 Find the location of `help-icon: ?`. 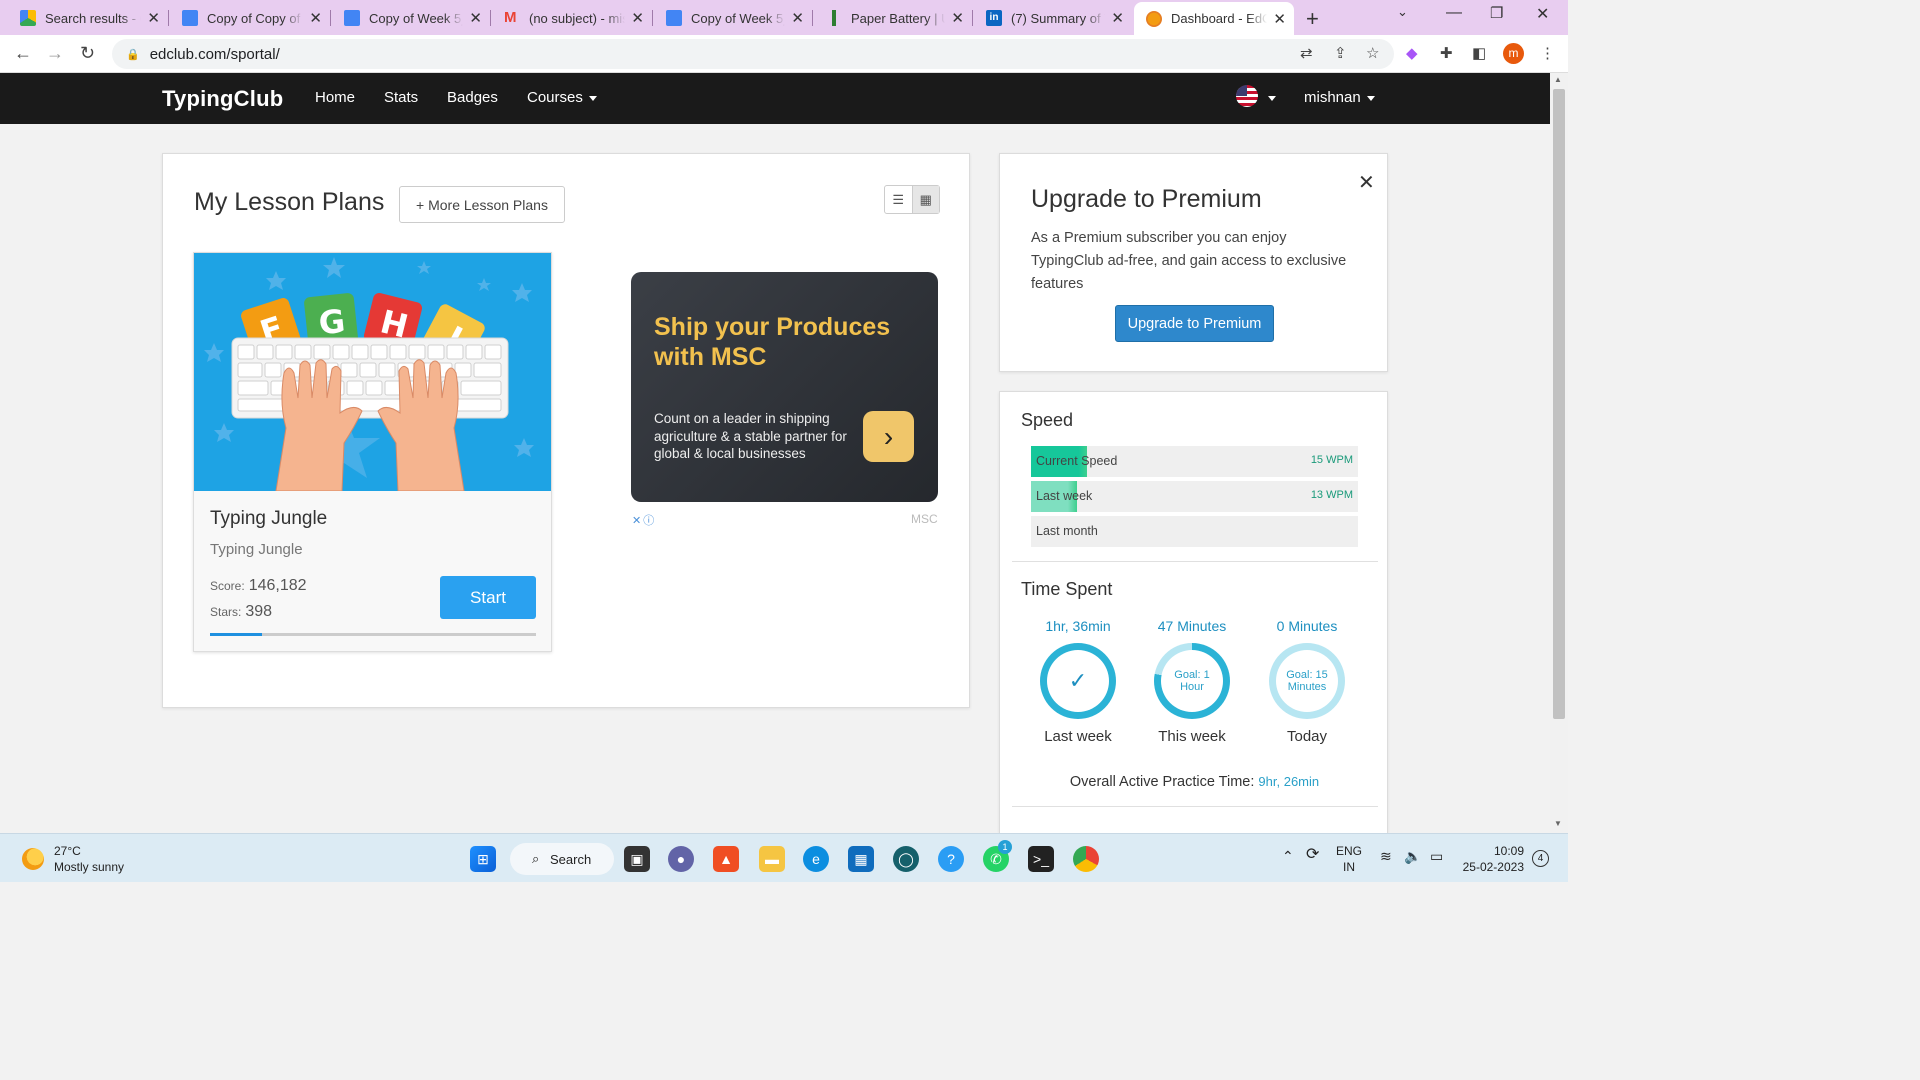

help-icon: ? is located at coordinates (951, 859).